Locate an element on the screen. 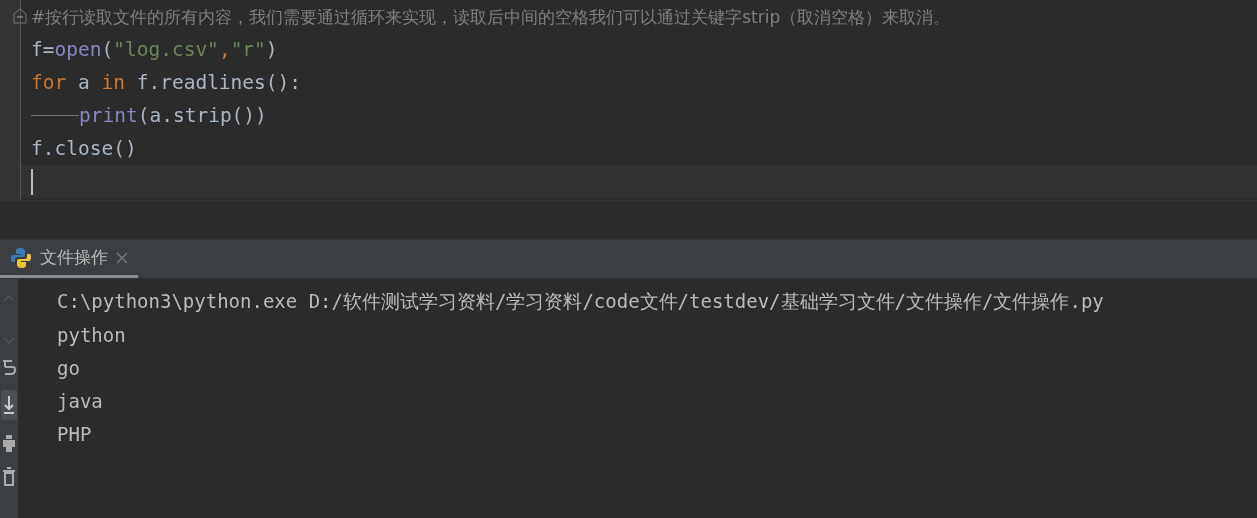 This screenshot has height=518, width=1257. python-logo-icon is located at coordinates (21, 257).